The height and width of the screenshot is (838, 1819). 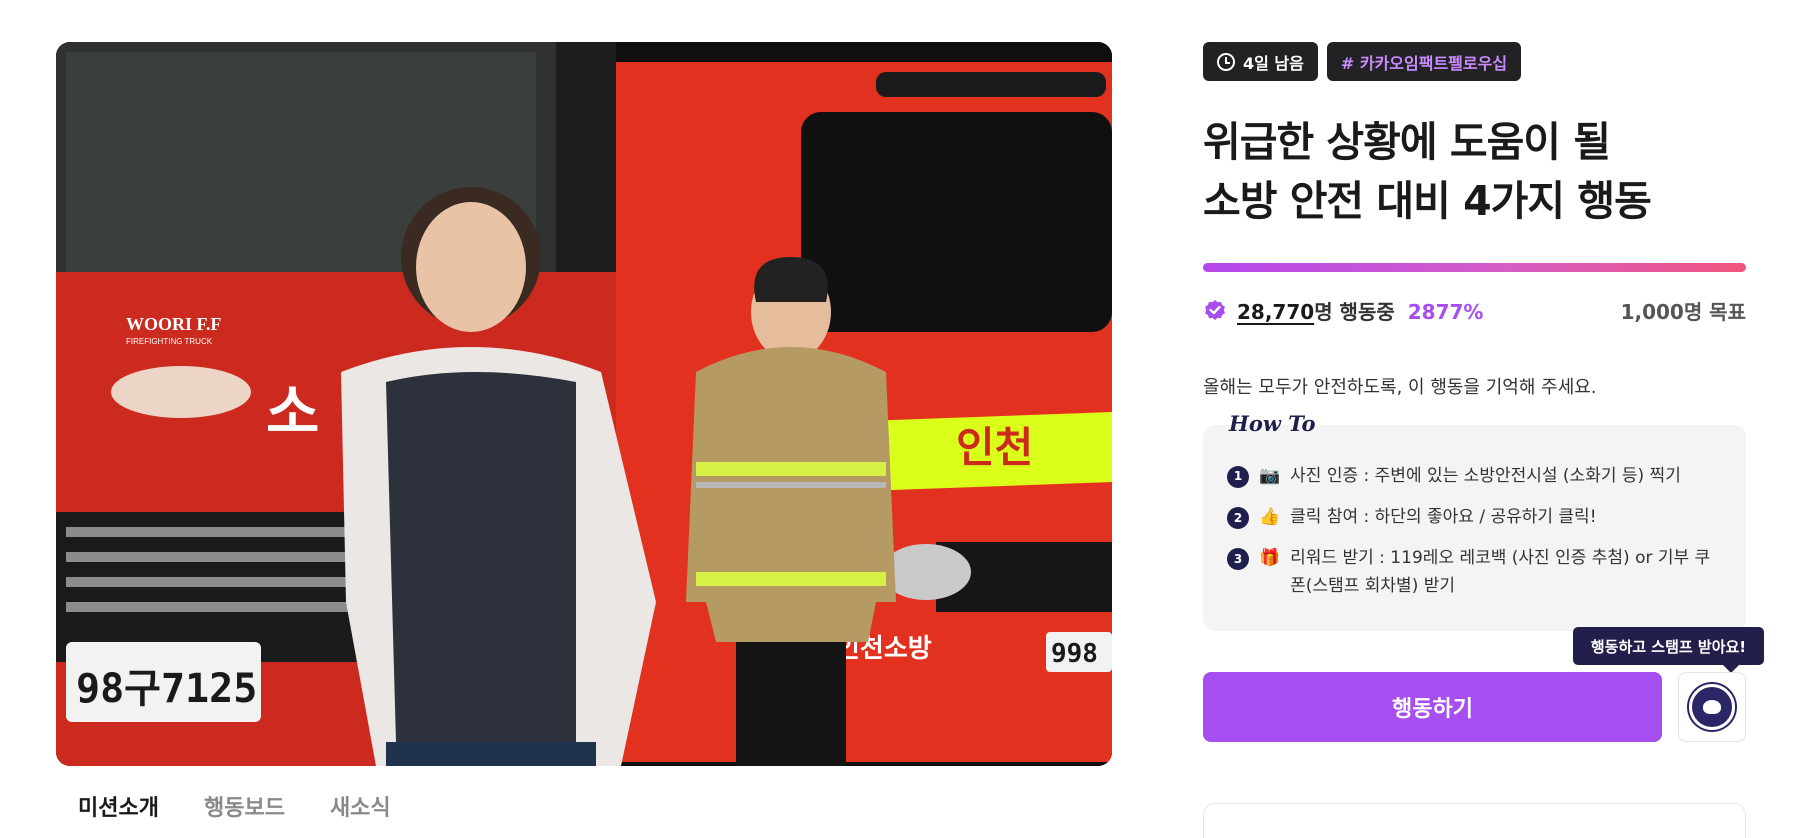 I want to click on days-left-chip: 4일 남음, so click(x=1260, y=61).